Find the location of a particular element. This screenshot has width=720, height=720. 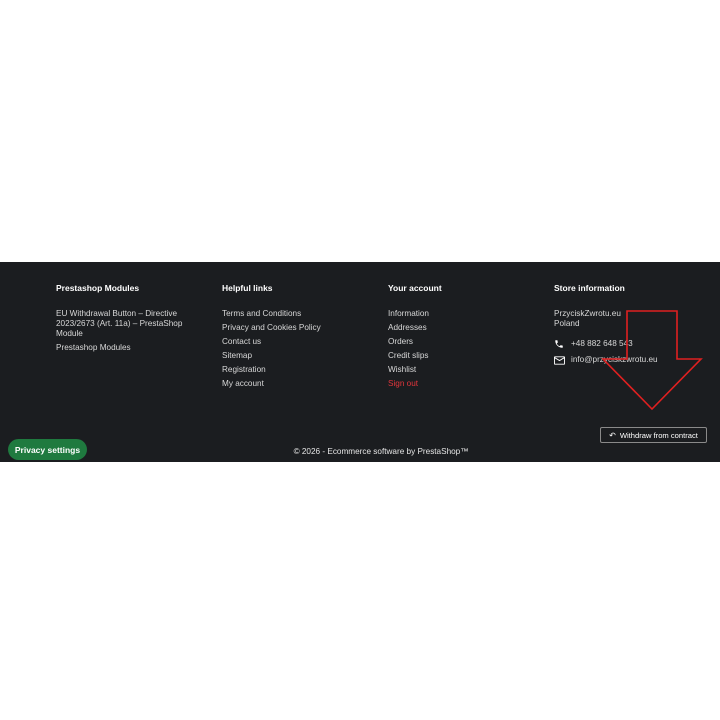

store-name: PrzyciskZwrotu.eu is located at coordinates (587, 313).